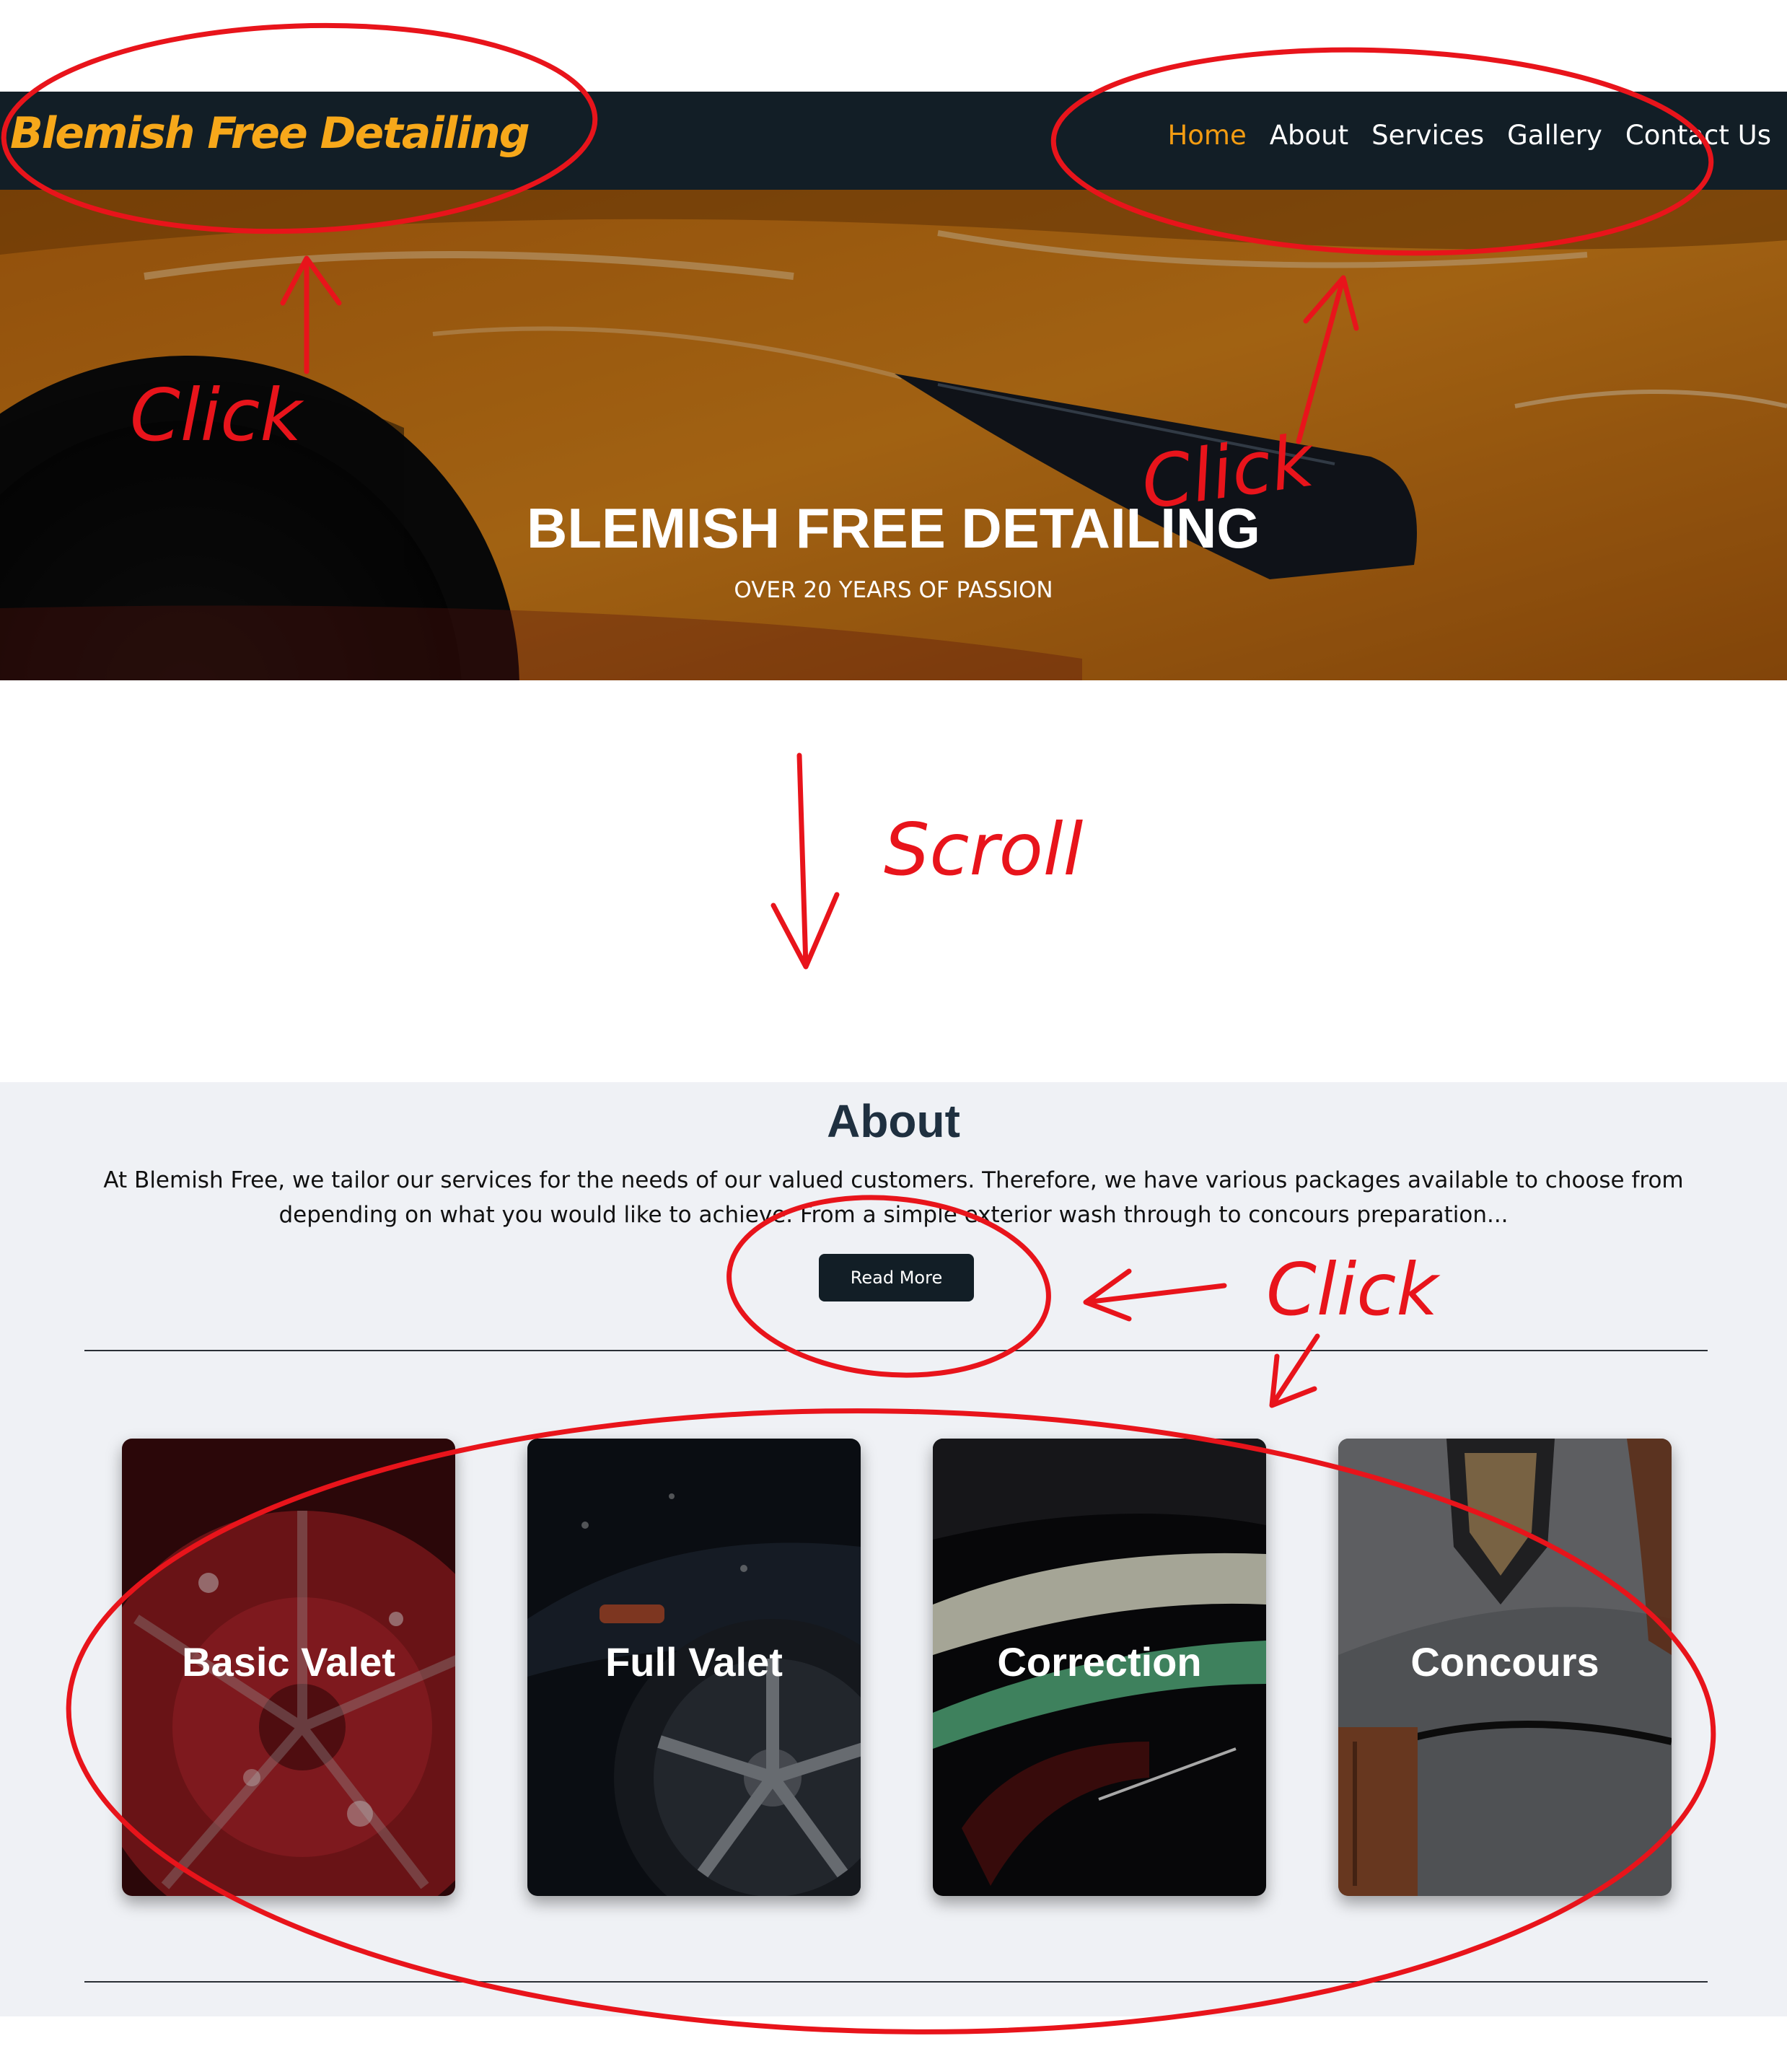  I want to click on nav-link-contact-us: Contact Us, so click(1698, 135).